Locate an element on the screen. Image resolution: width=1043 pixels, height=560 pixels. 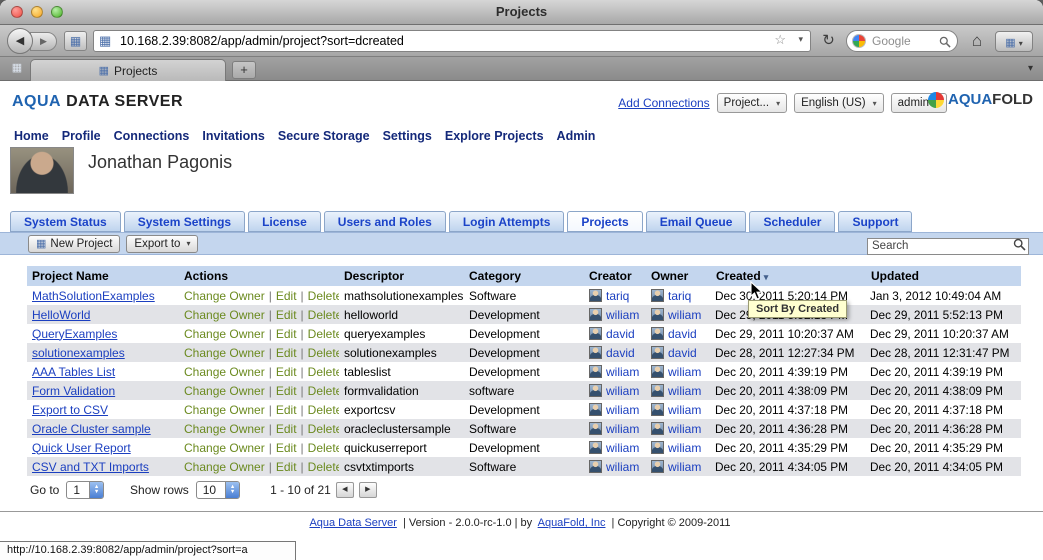
page-icon-button: ▦ is located at coordinates (75, 41).